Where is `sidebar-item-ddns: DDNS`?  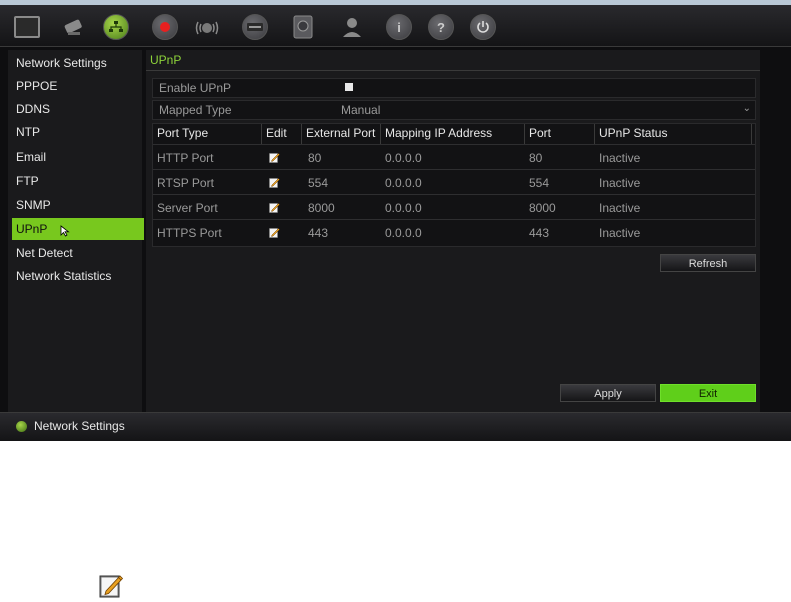
sidebar-item-ddns: DDNS is located at coordinates (78, 109).